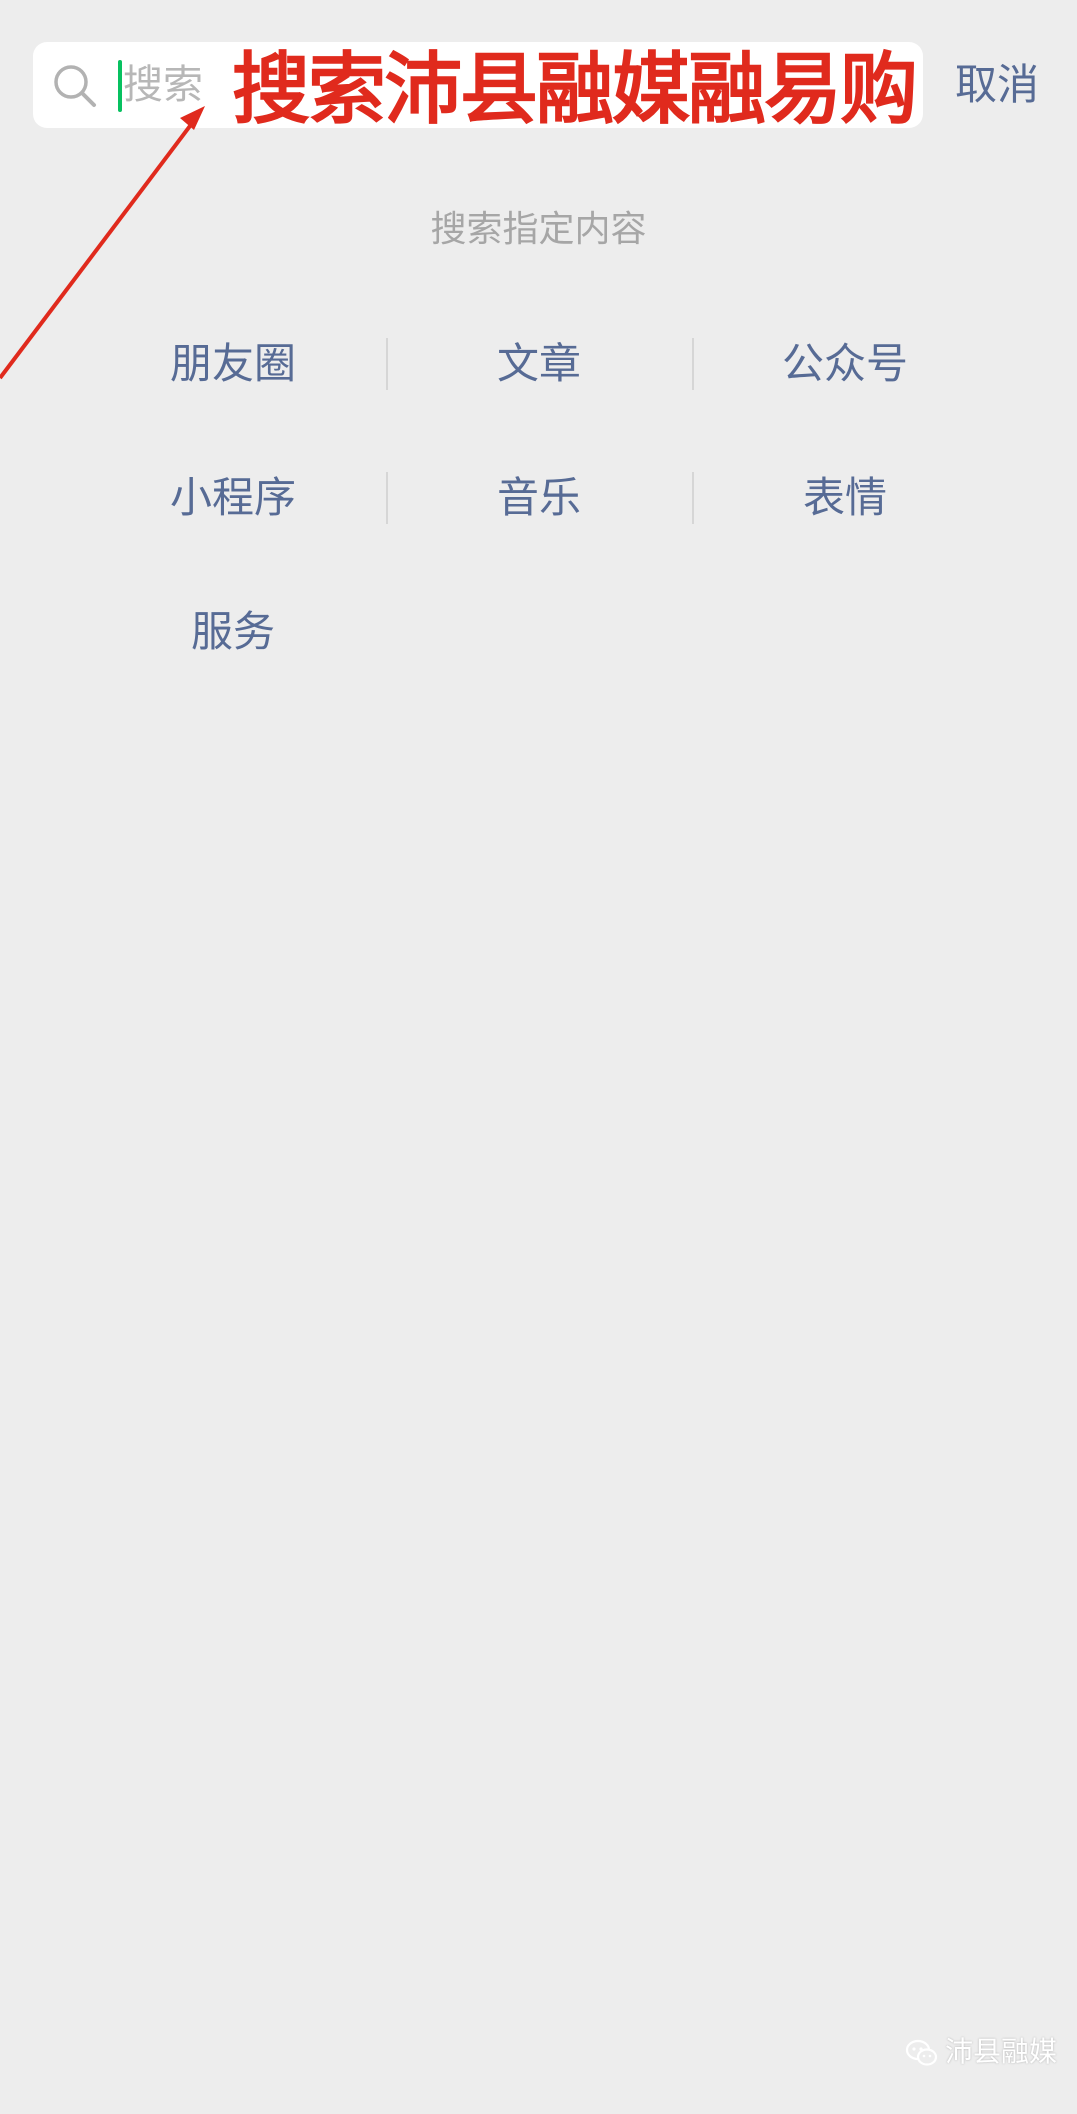 This screenshot has height=2114, width=1077. Describe the element at coordinates (120, 86) in the screenshot. I see `text-cursor` at that location.